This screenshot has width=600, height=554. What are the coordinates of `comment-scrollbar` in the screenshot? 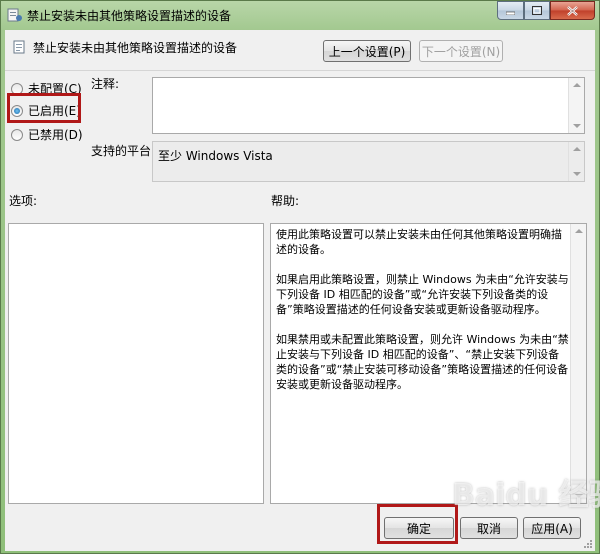 It's located at (576, 105).